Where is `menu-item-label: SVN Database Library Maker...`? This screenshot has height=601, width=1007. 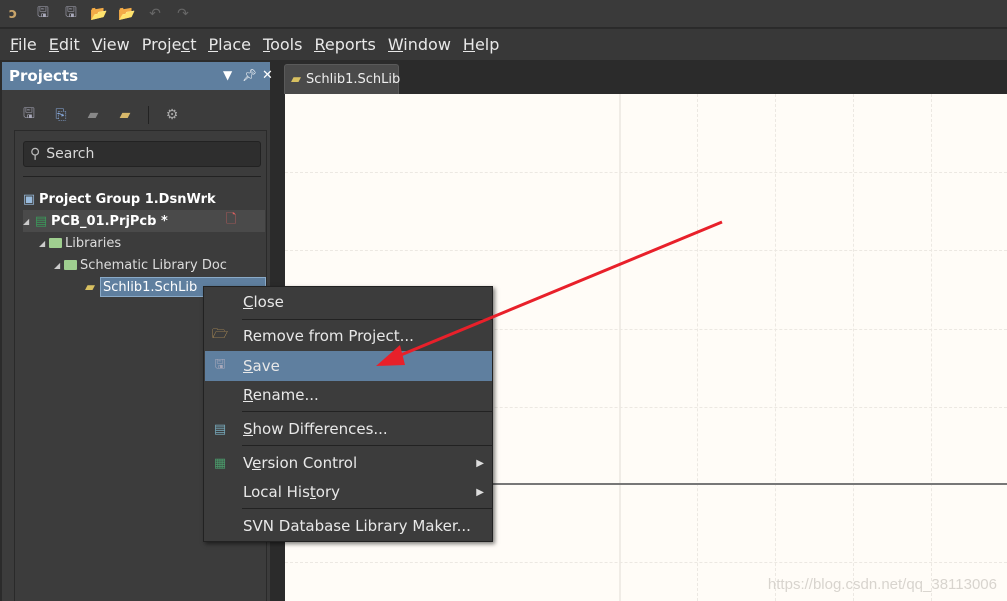 menu-item-label: SVN Database Library Maker... is located at coordinates (357, 526).